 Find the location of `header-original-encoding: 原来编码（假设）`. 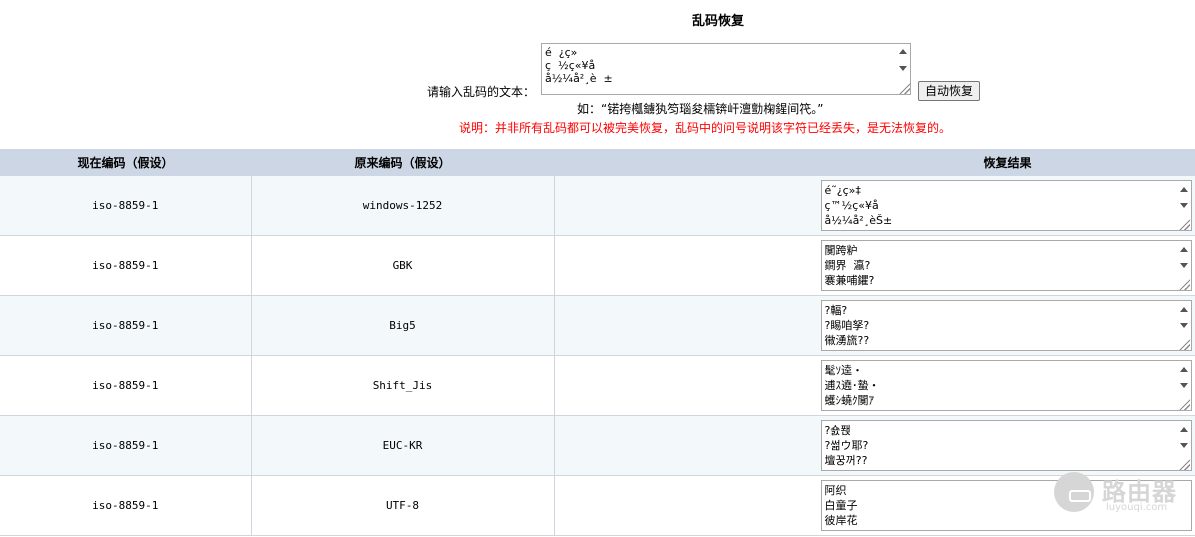

header-original-encoding: 原来编码（假设） is located at coordinates (402, 162).